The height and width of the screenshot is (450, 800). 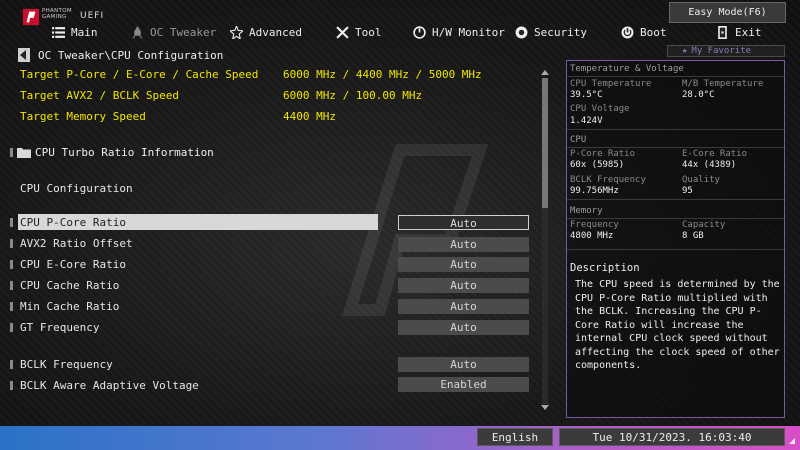 I want to click on power-icon, so click(x=627, y=32).